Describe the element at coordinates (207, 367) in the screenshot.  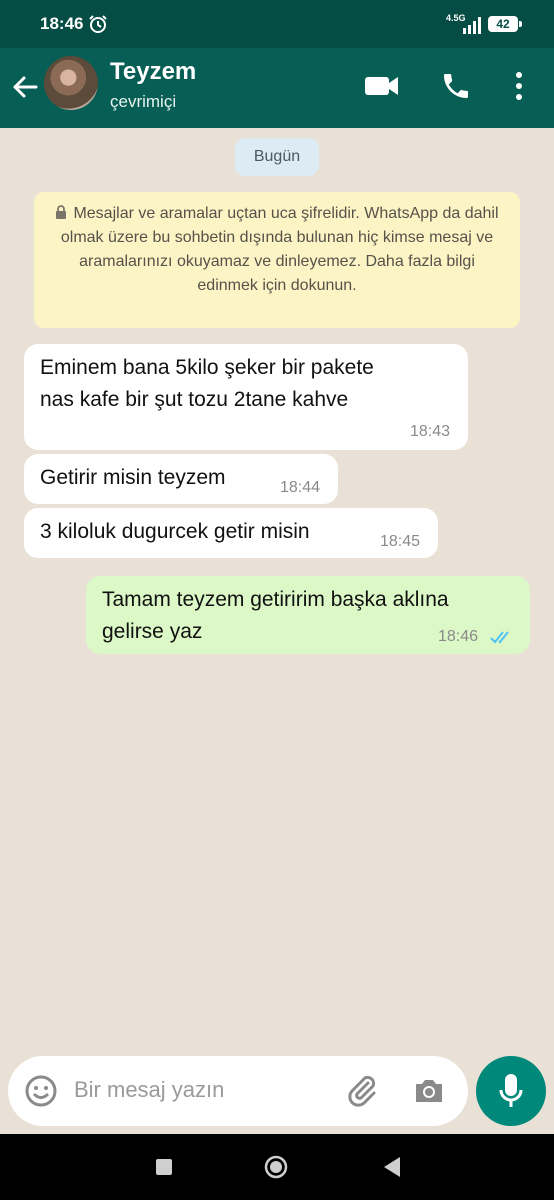
I see `message-line: Eminem bana 5kilo şeker bir pakete` at that location.